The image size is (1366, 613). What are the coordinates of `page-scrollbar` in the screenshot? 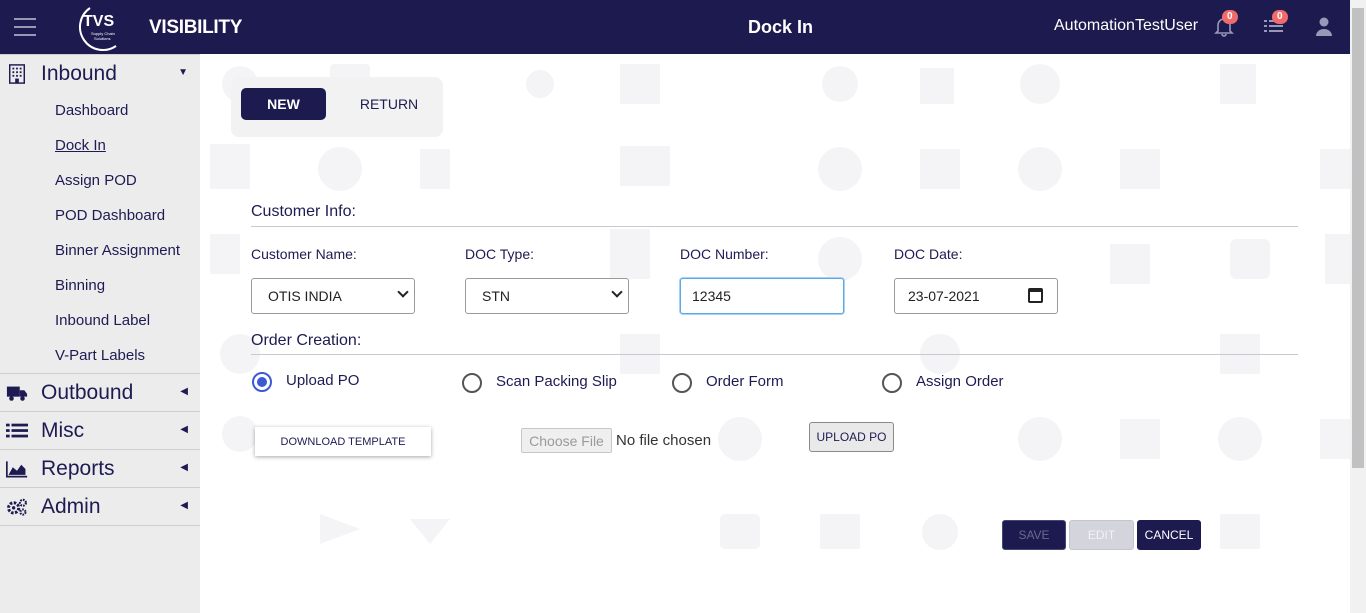 It's located at (1358, 306).